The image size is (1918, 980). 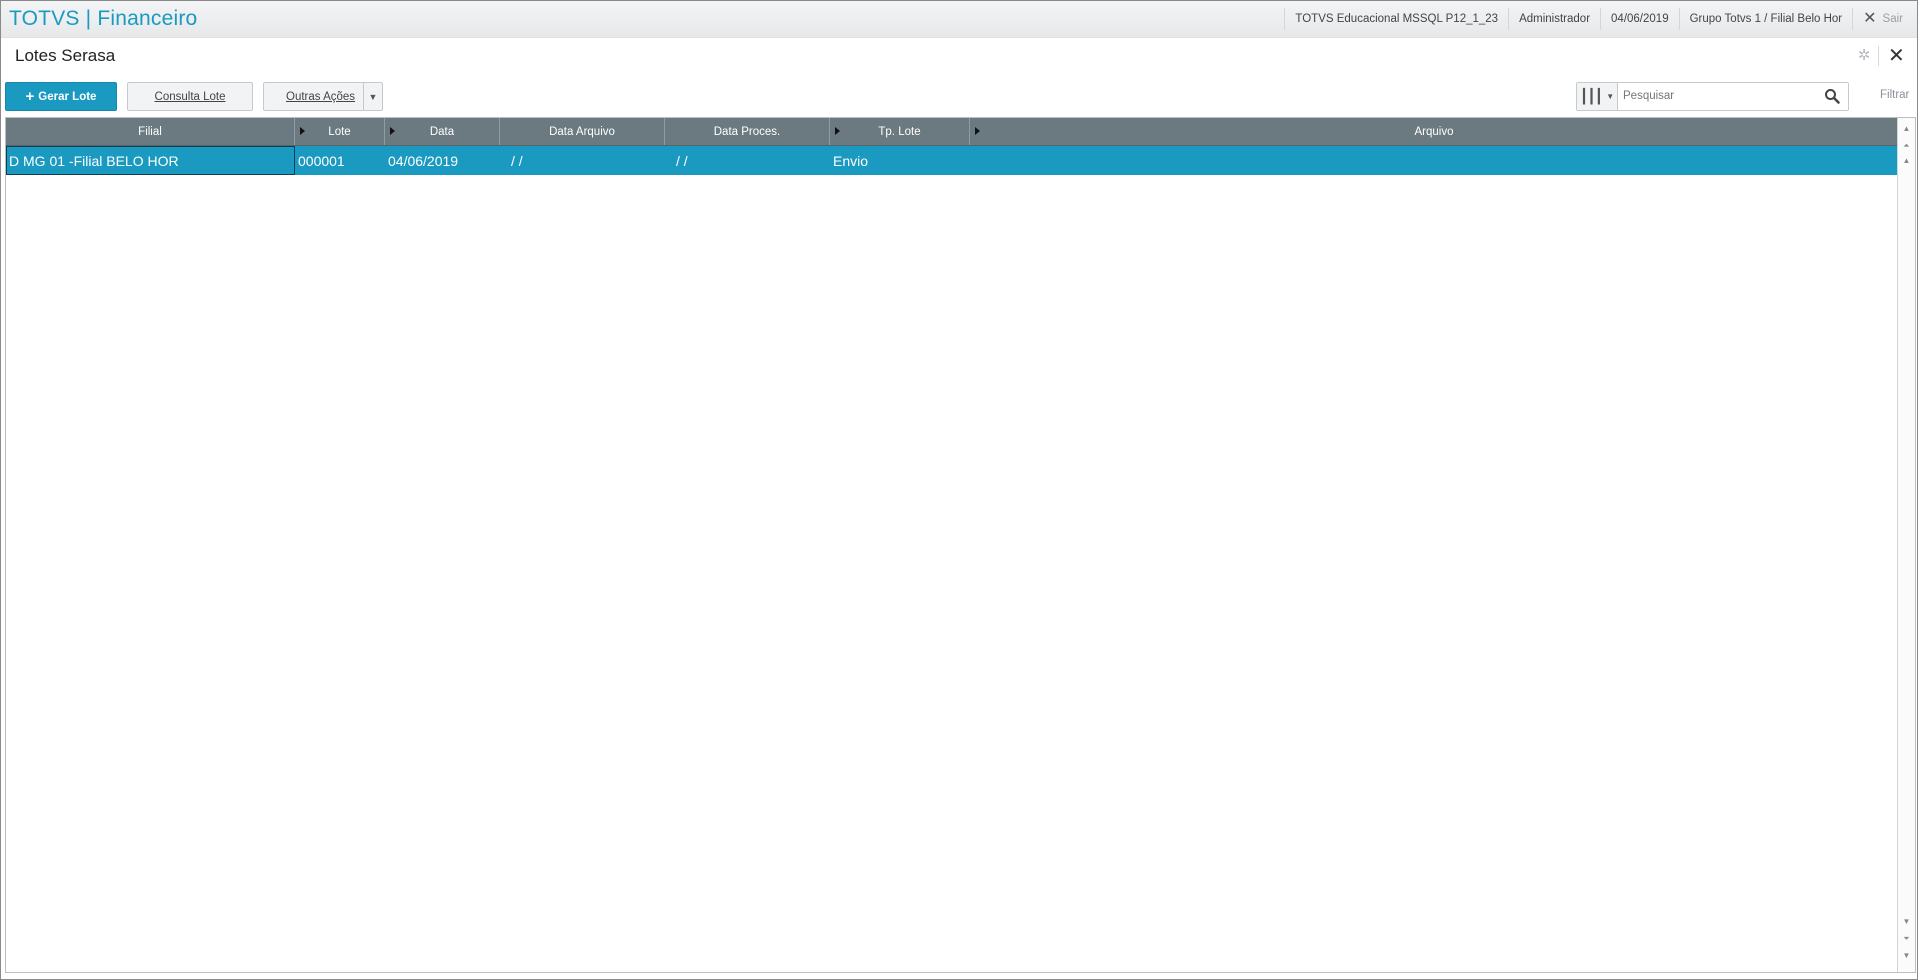 I want to click on date-label: 04/06/2019, so click(x=1639, y=19).